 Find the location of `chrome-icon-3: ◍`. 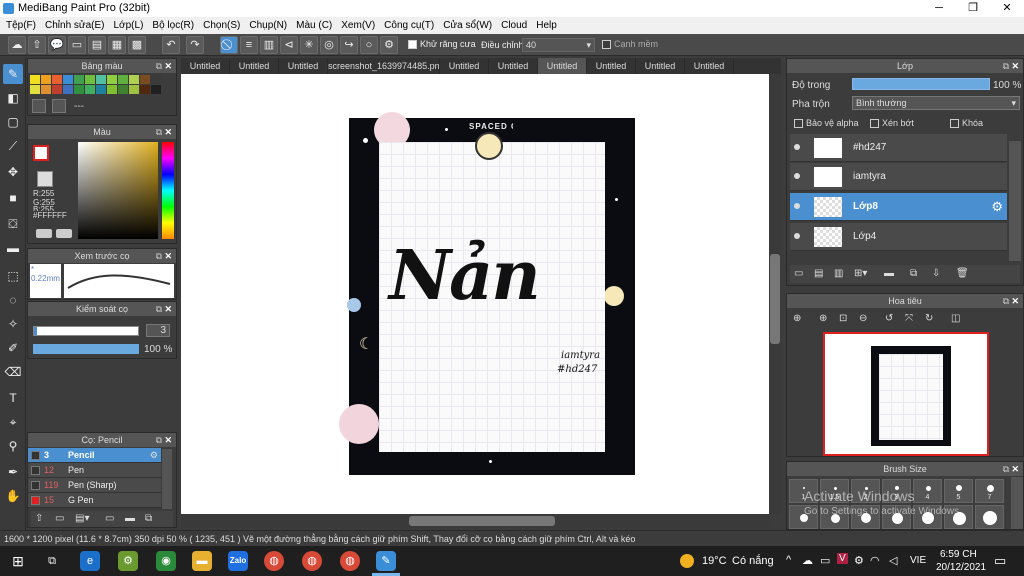

chrome-icon-3: ◍ is located at coordinates (350, 561).